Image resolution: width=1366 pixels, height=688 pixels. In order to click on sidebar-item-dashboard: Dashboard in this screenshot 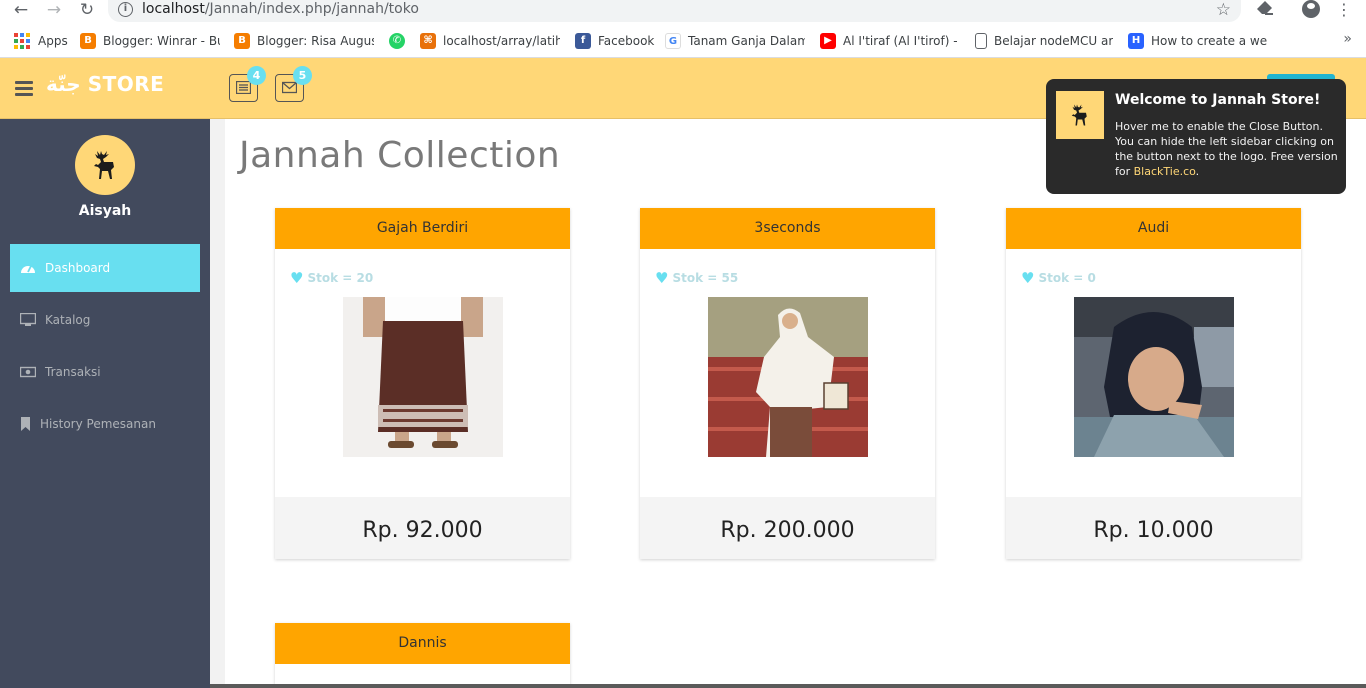, I will do `click(105, 268)`.